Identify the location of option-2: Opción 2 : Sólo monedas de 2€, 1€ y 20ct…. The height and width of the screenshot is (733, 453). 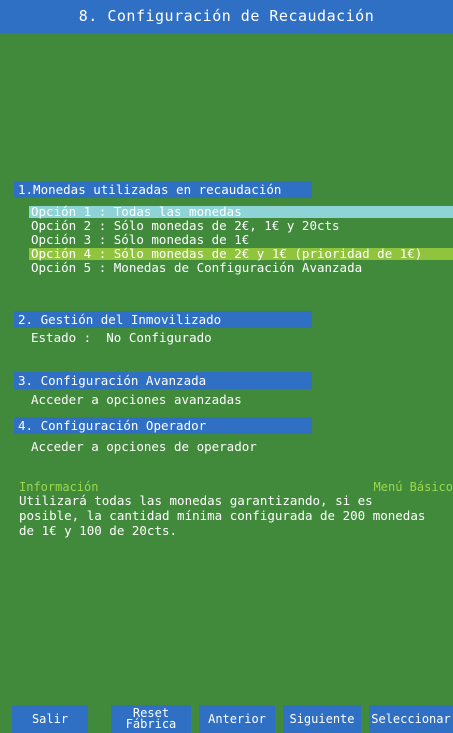
(185, 225).